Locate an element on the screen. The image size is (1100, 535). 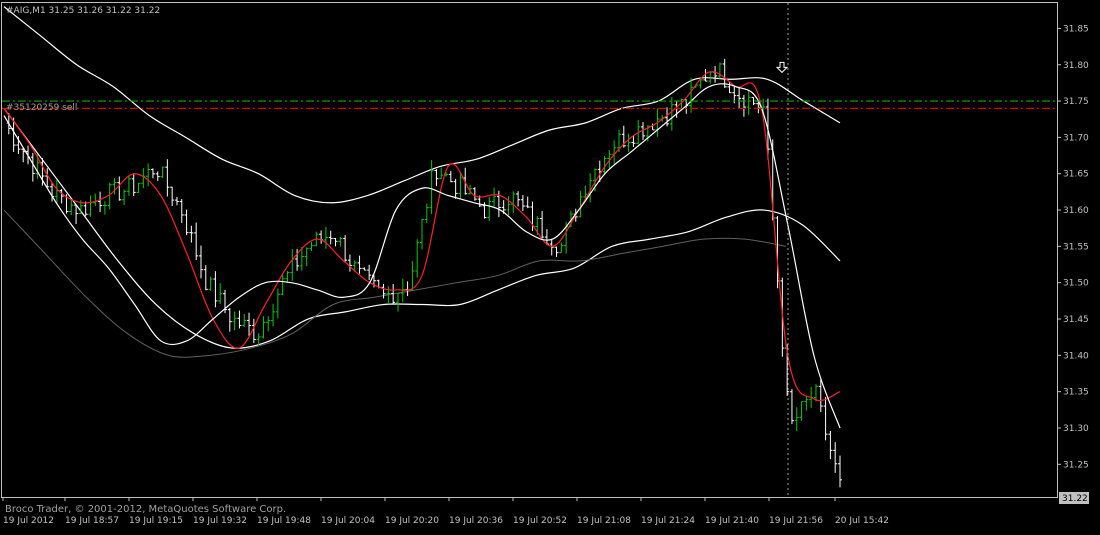
x-tick-label: 19 Jul 21:40 is located at coordinates (732, 521).